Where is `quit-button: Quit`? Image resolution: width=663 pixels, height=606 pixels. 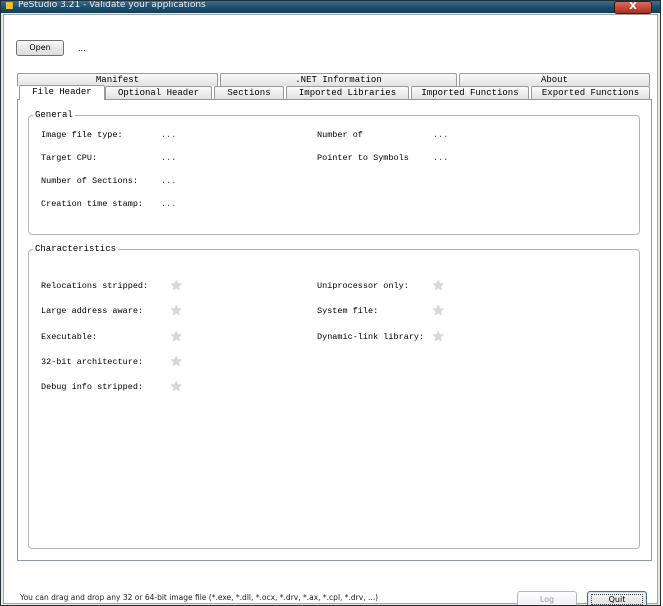 quit-button: Quit is located at coordinates (617, 598).